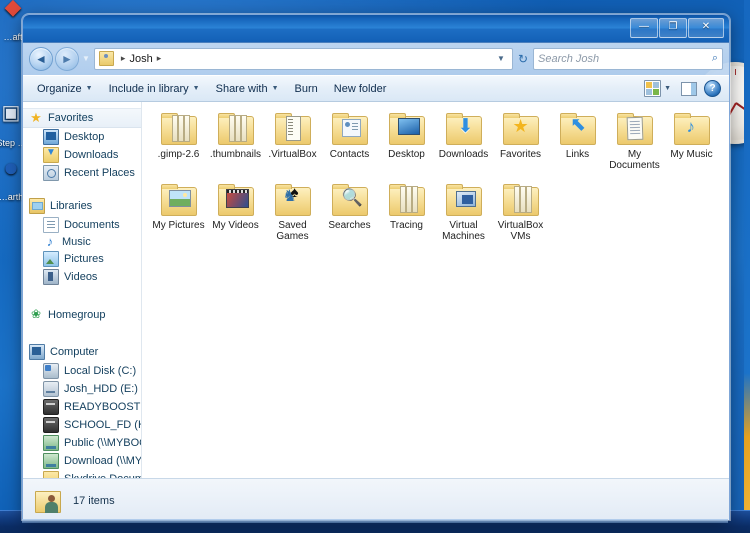 The width and height of the screenshot is (750, 533). Describe the element at coordinates (577, 154) in the screenshot. I see `file-item-label: Links` at that location.